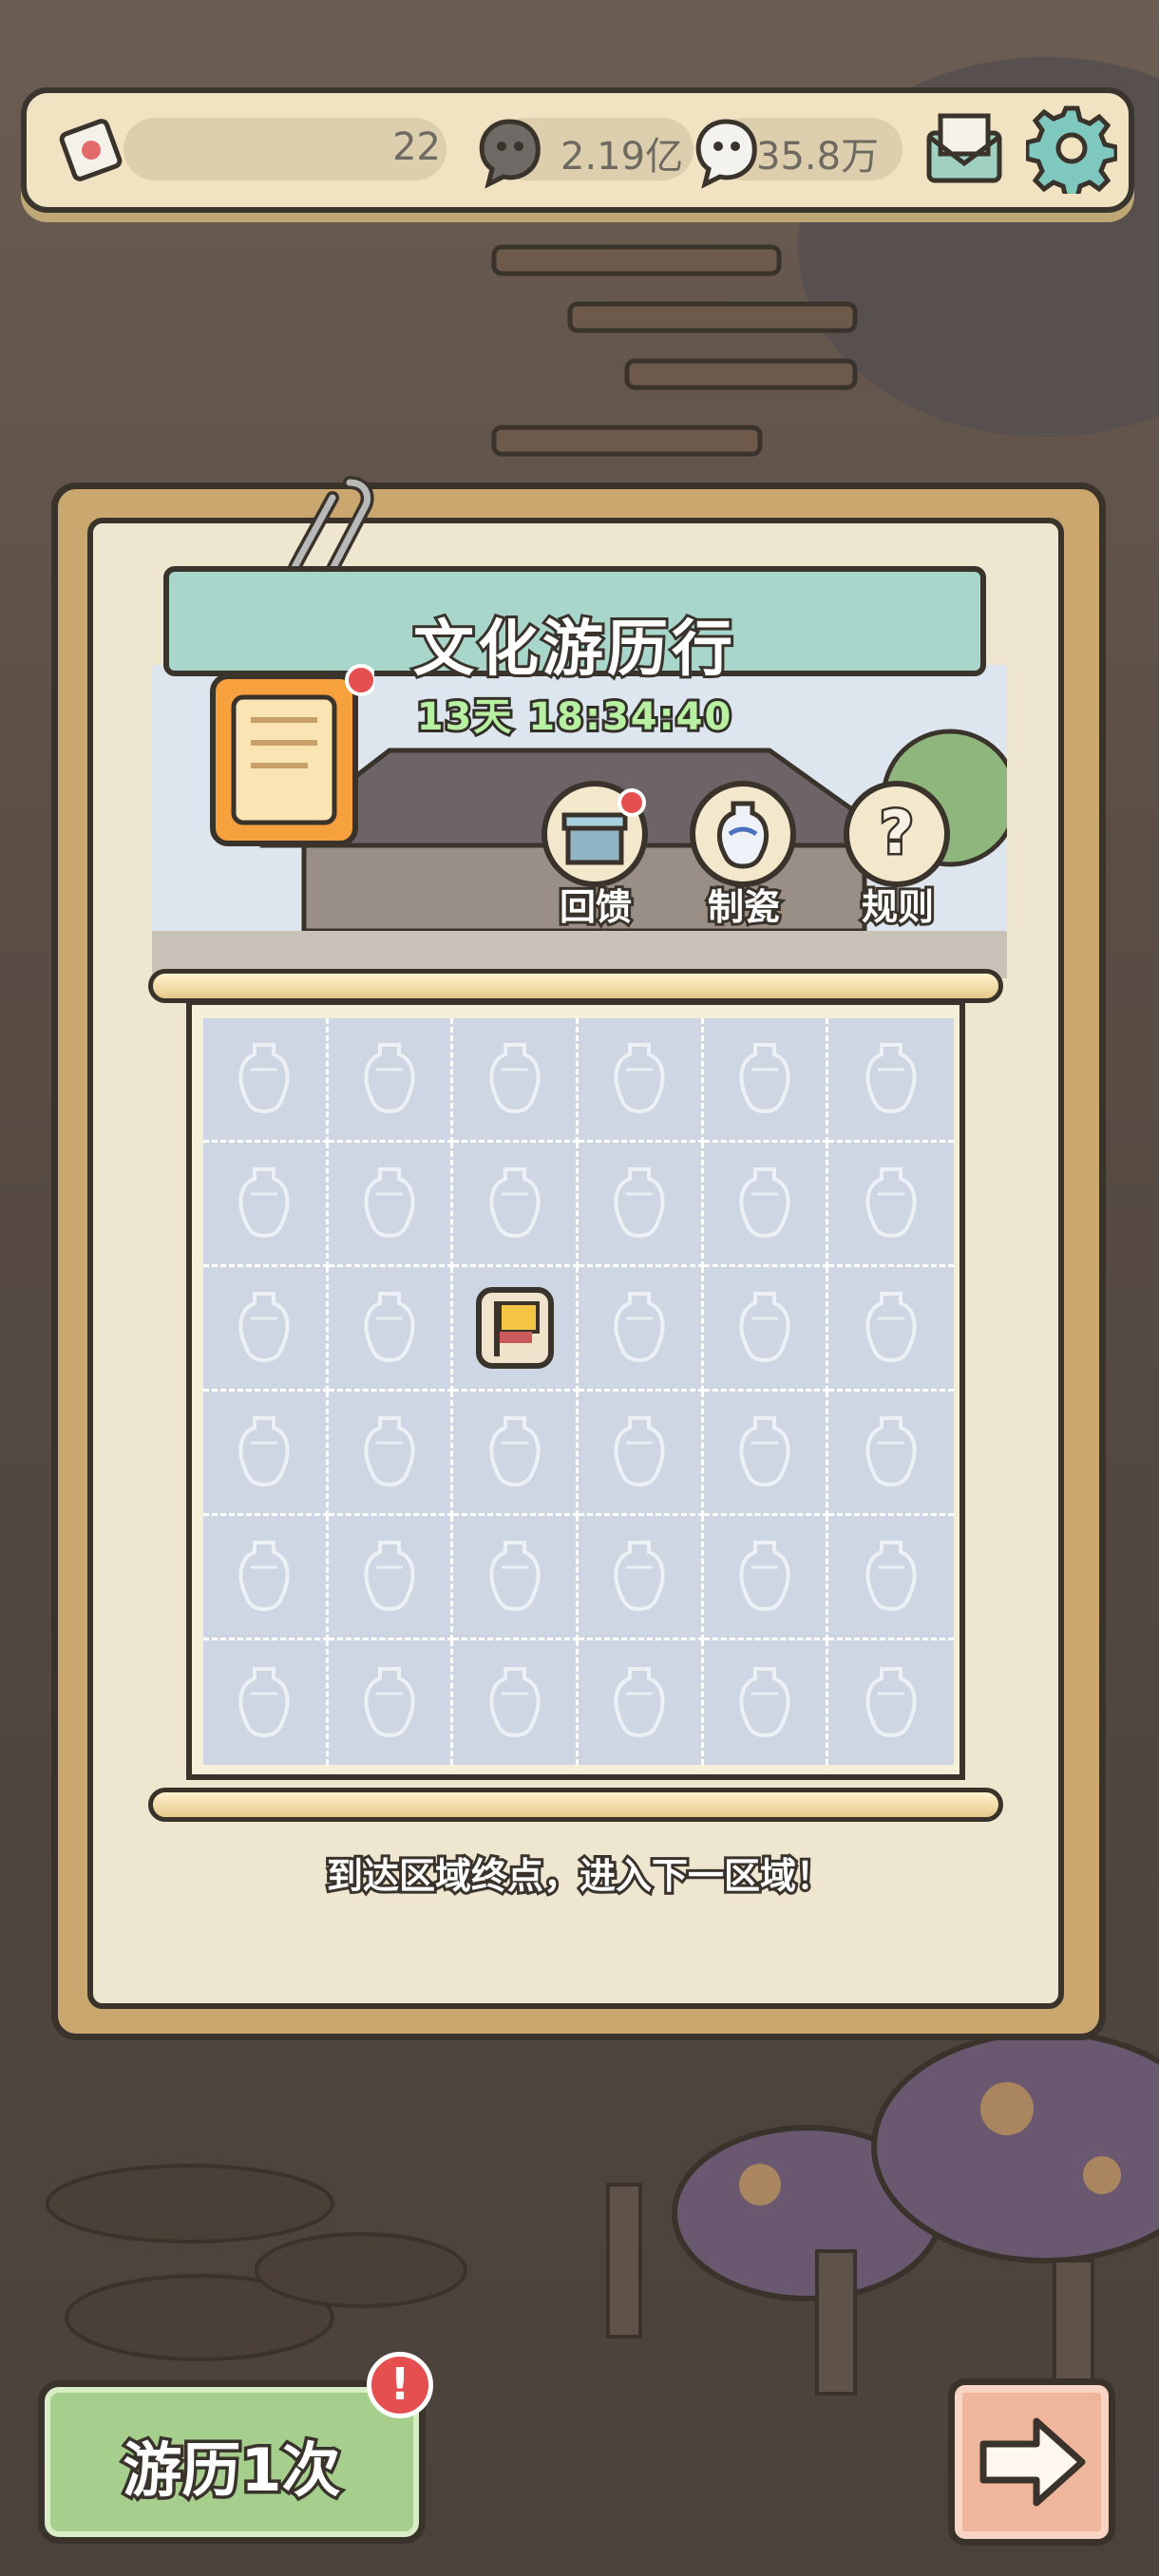 The width and height of the screenshot is (1159, 2576). I want to click on rules-label: 规则, so click(898, 907).